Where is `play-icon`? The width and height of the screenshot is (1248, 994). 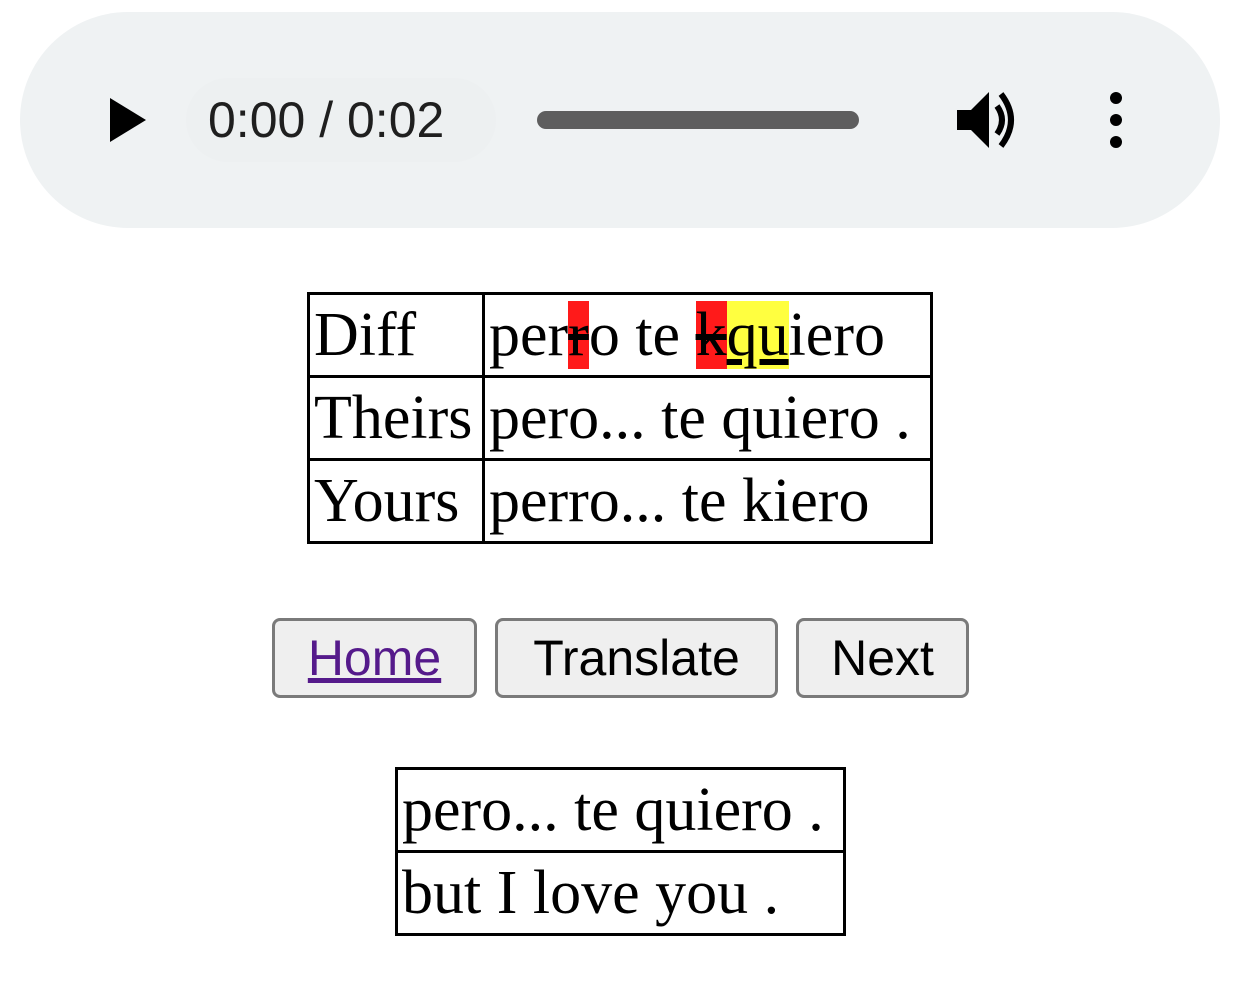
play-icon is located at coordinates (128, 120).